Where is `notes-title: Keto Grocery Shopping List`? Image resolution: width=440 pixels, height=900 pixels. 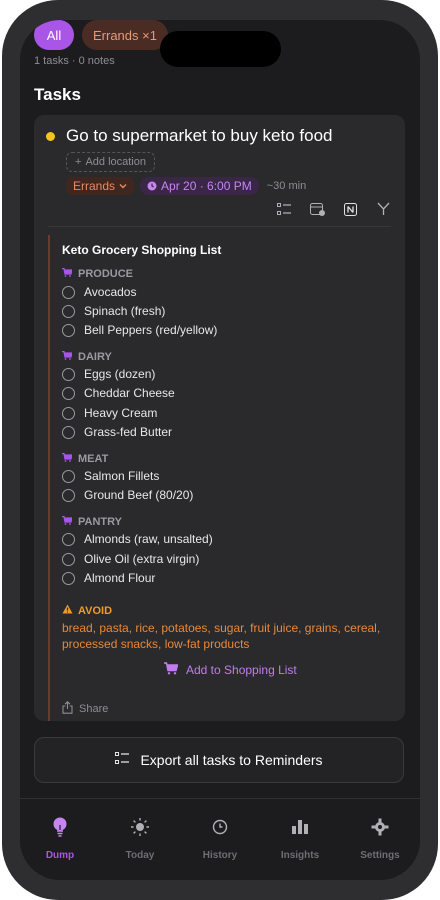
notes-title: Keto Grocery Shopping List is located at coordinates (142, 250).